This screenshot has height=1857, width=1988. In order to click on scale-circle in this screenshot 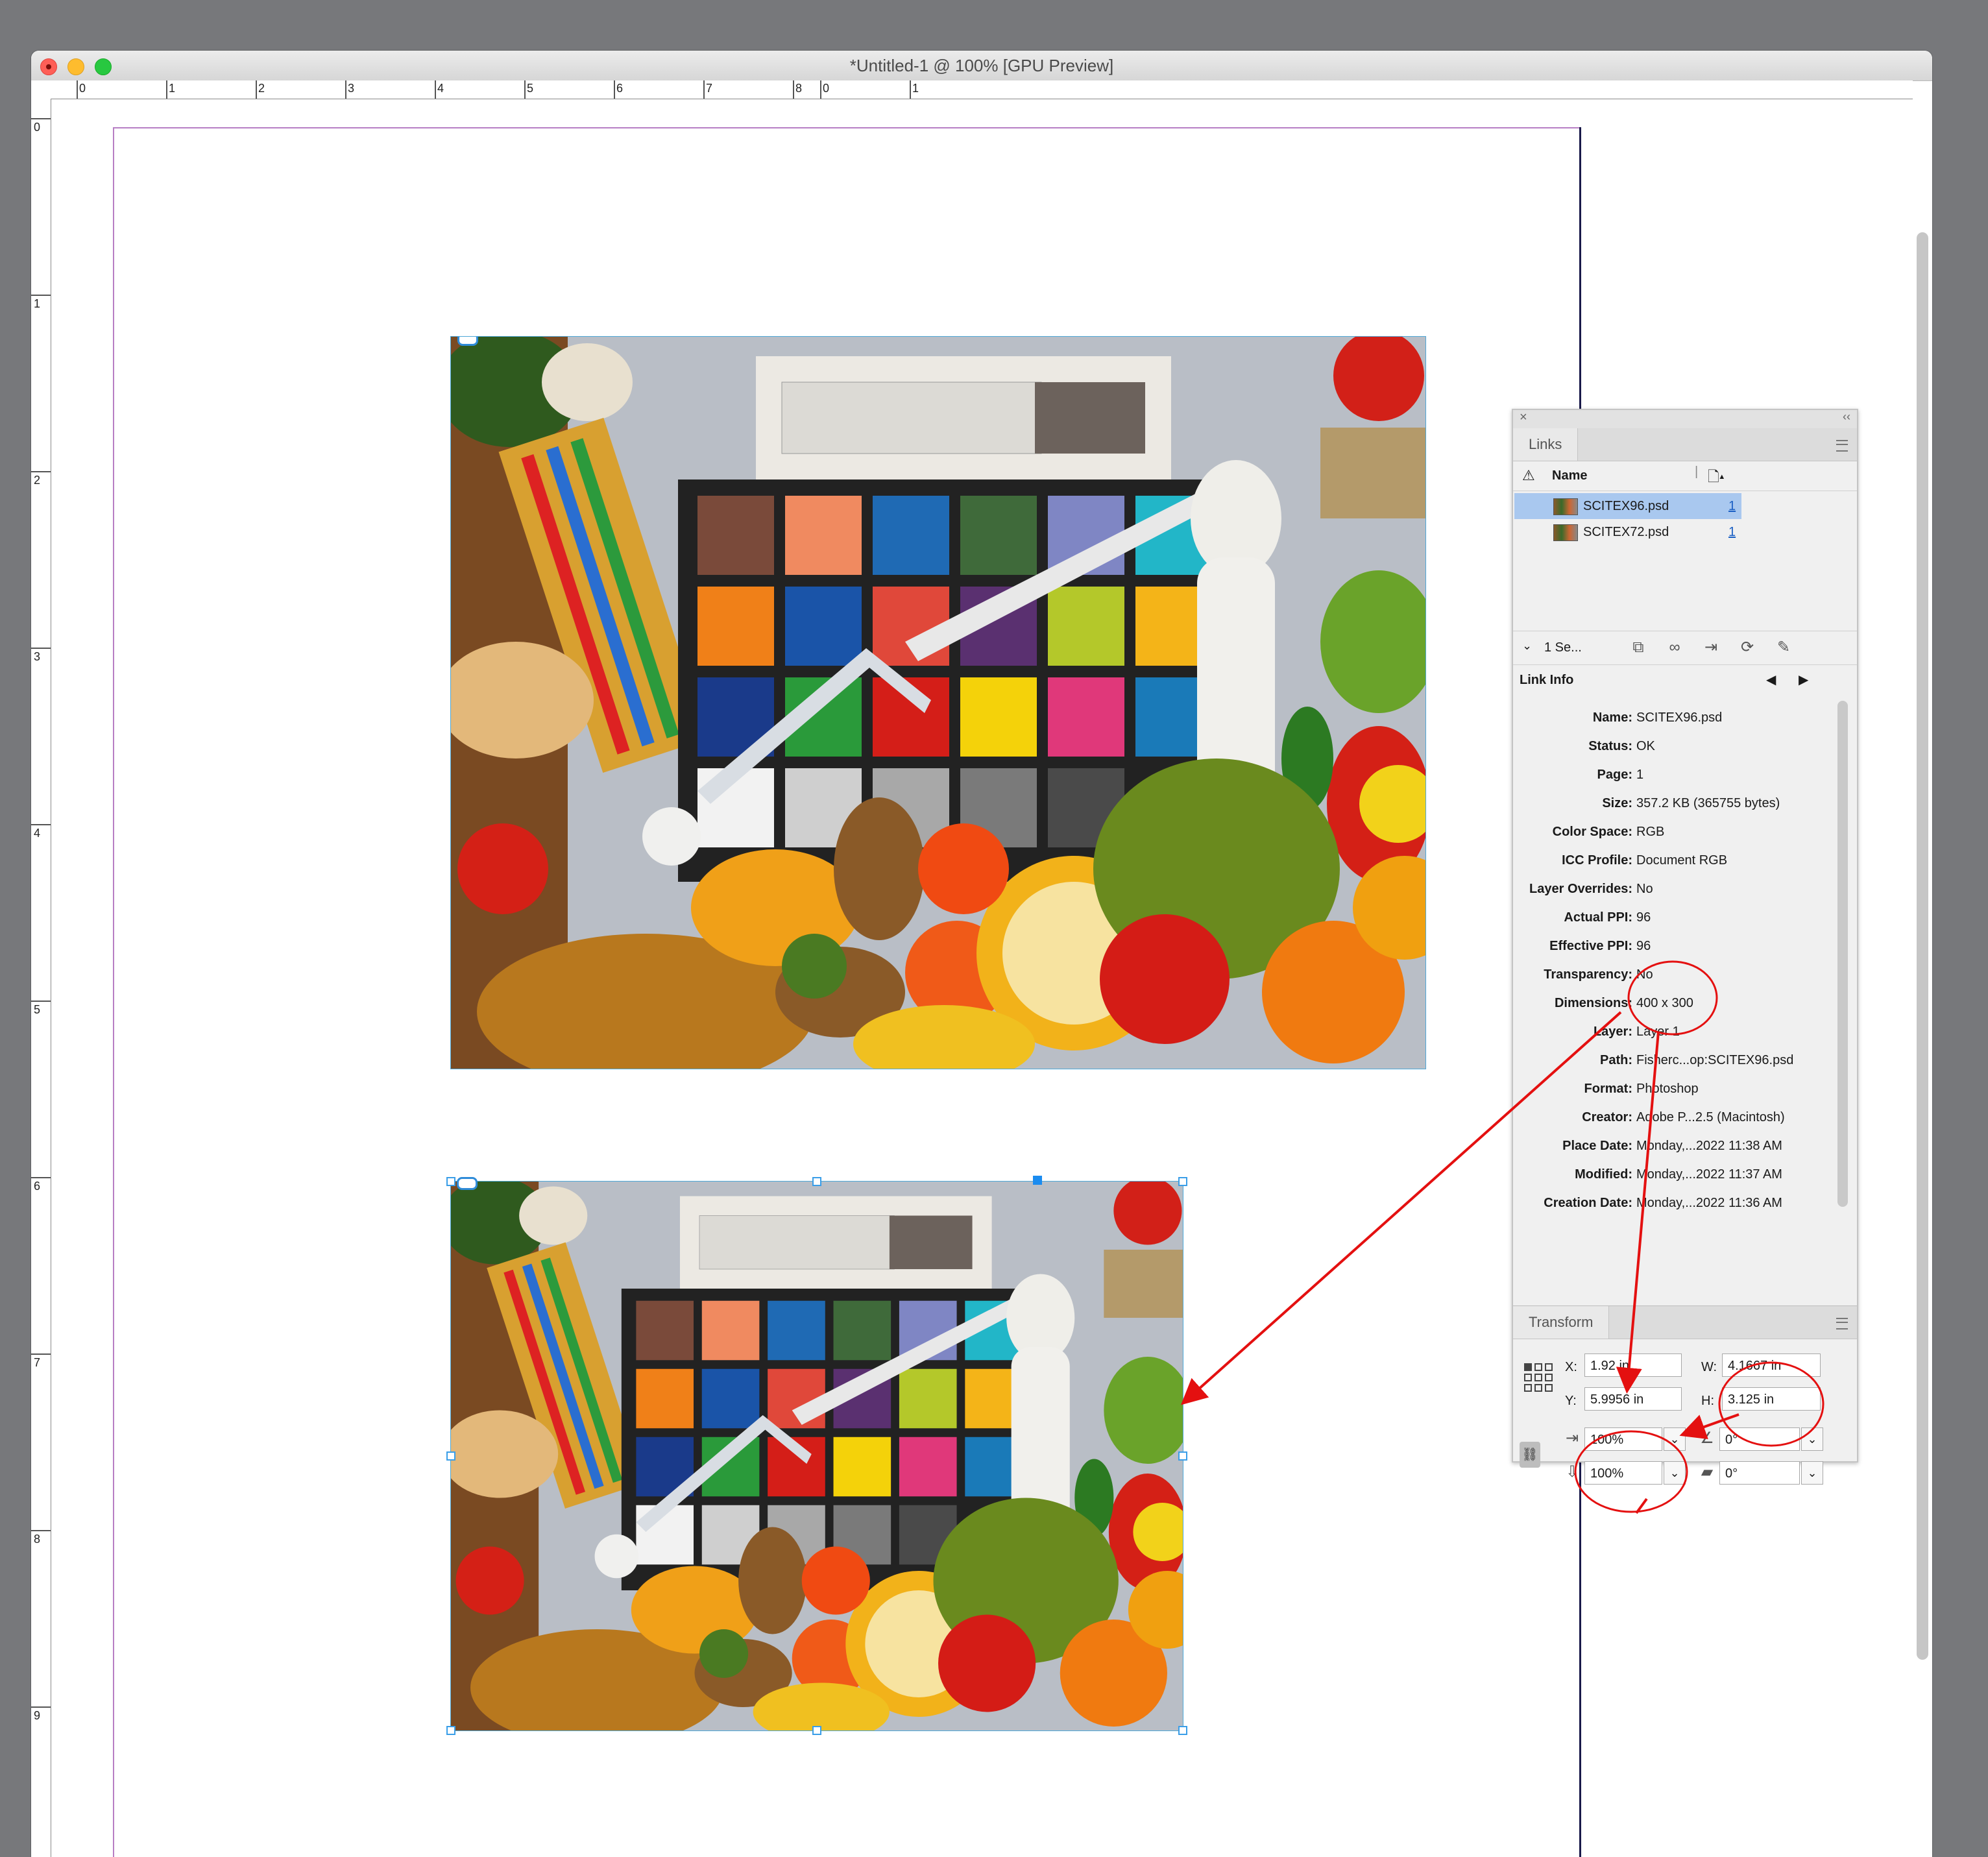, I will do `click(1631, 1472)`.